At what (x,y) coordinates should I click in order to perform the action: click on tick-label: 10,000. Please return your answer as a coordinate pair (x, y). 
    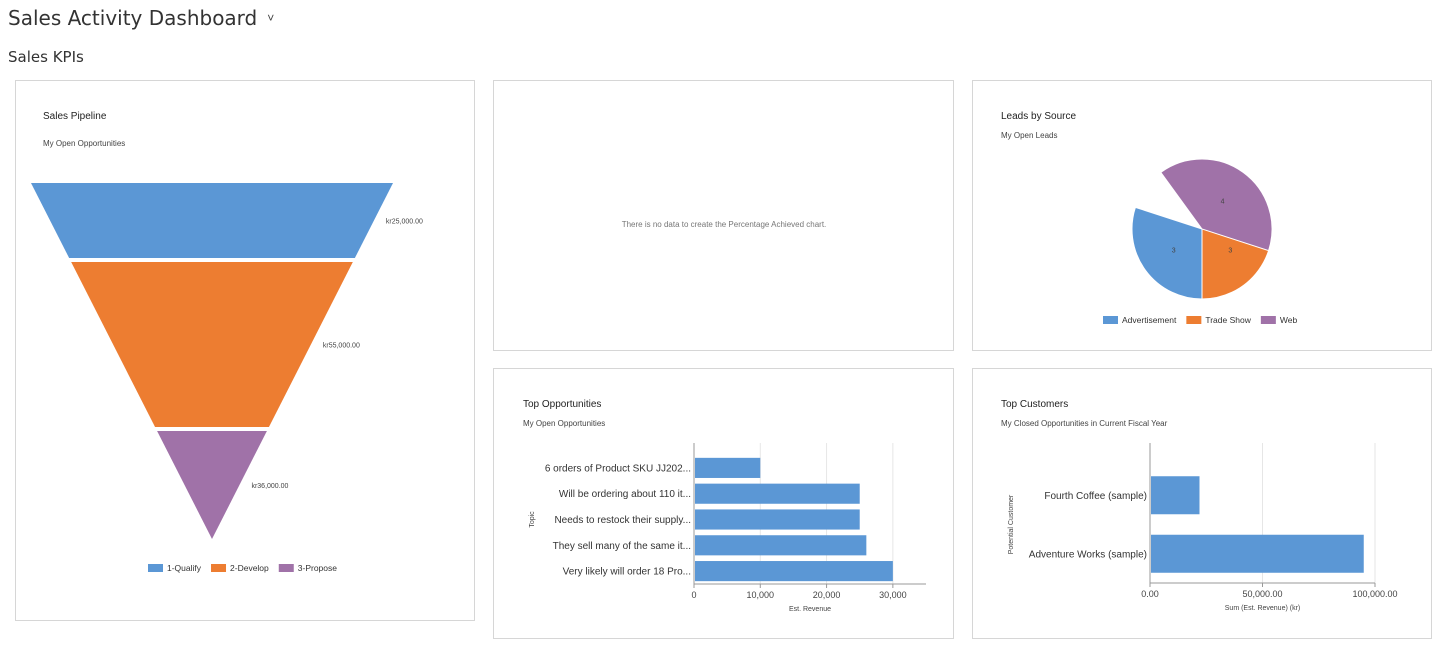
    Looking at the image, I should click on (761, 595).